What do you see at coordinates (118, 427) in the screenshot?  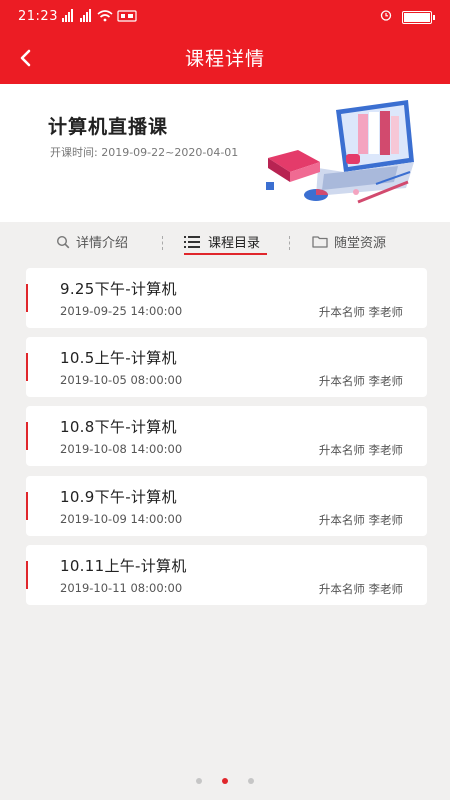 I see `lesson-title: 10.8下午-计算机` at bounding box center [118, 427].